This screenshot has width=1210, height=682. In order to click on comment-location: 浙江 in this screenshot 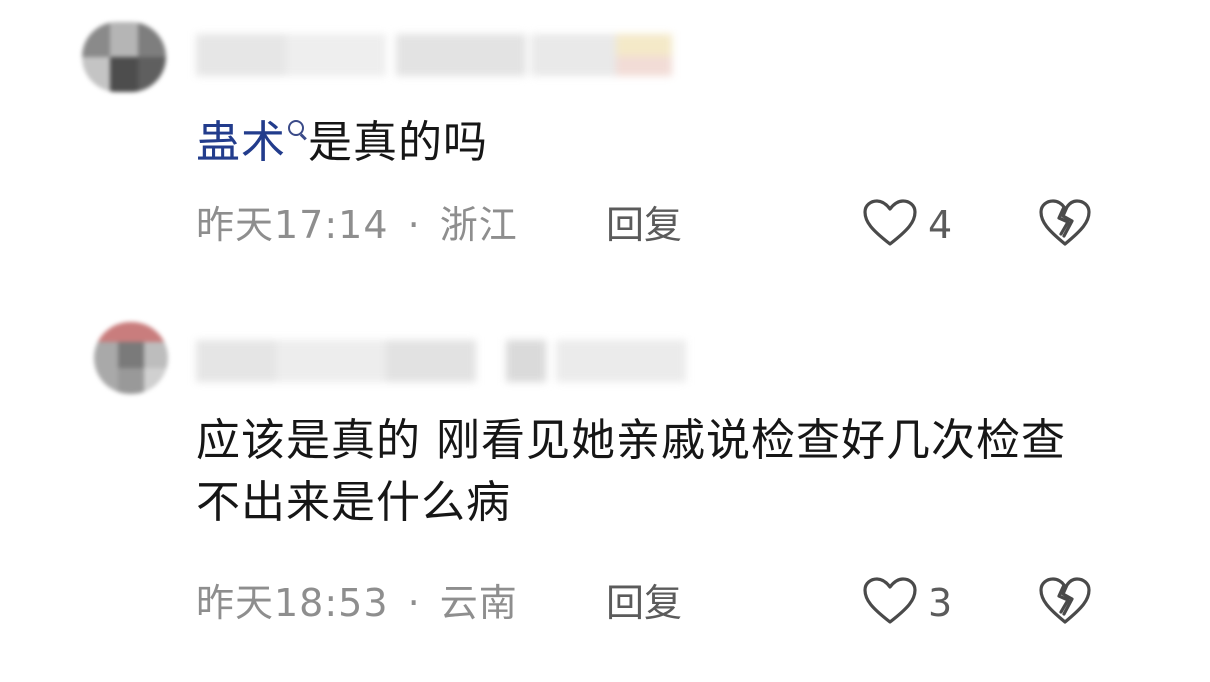, I will do `click(478, 225)`.